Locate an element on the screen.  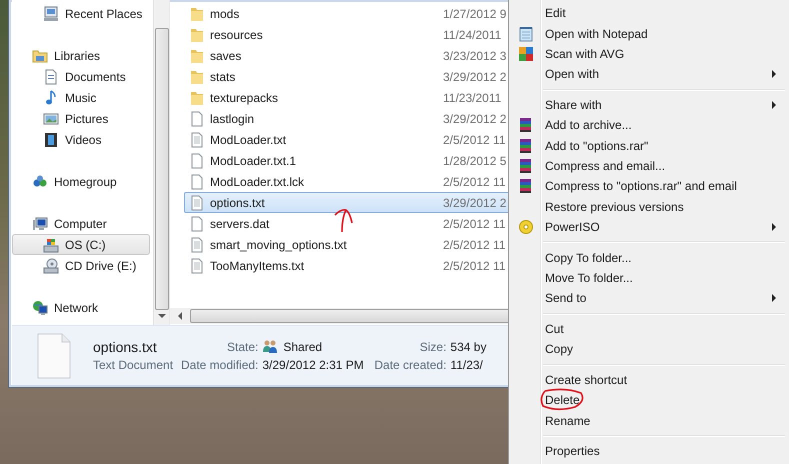
navigation-item: Videos is located at coordinates (81, 139).